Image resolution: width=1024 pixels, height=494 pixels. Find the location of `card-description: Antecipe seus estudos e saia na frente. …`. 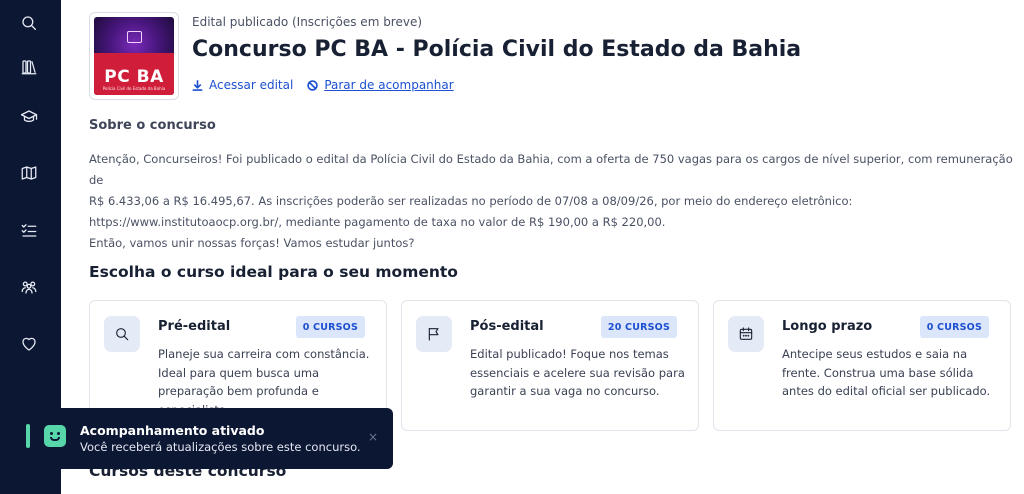

card-description: Antecipe seus estudos e saia na frente. … is located at coordinates (886, 372).